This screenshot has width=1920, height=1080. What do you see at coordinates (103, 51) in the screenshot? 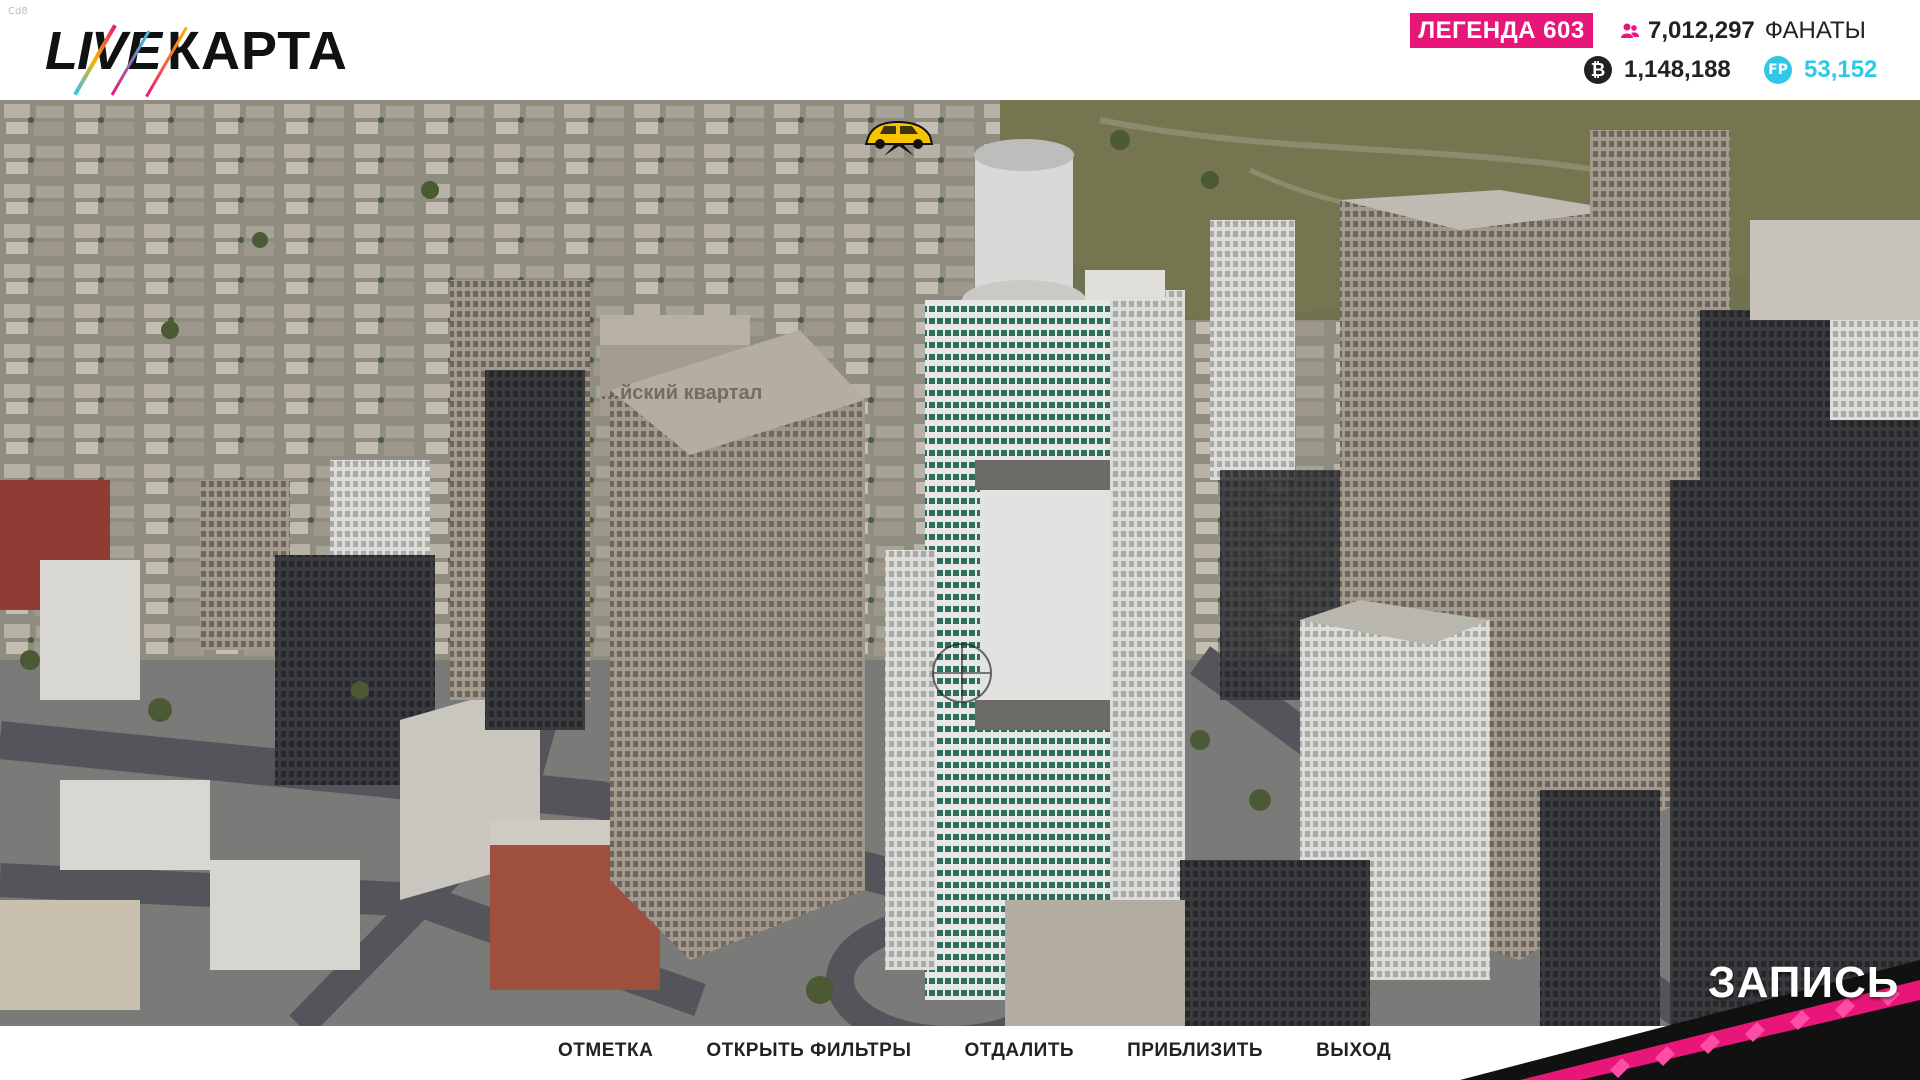
I see `logo-live-text: LIVE` at bounding box center [103, 51].